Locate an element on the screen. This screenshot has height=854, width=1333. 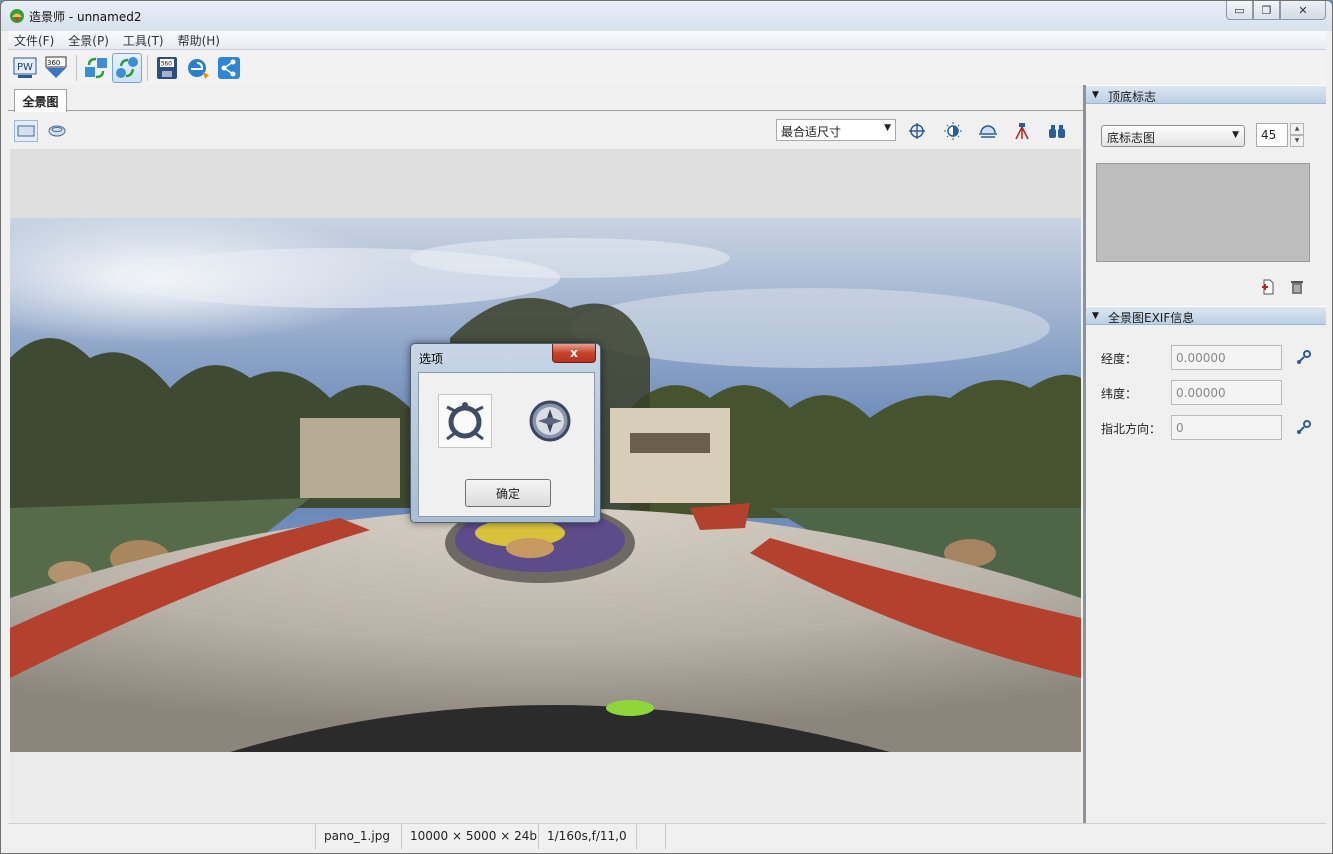
delete-marker-button is located at coordinates (1297, 287).